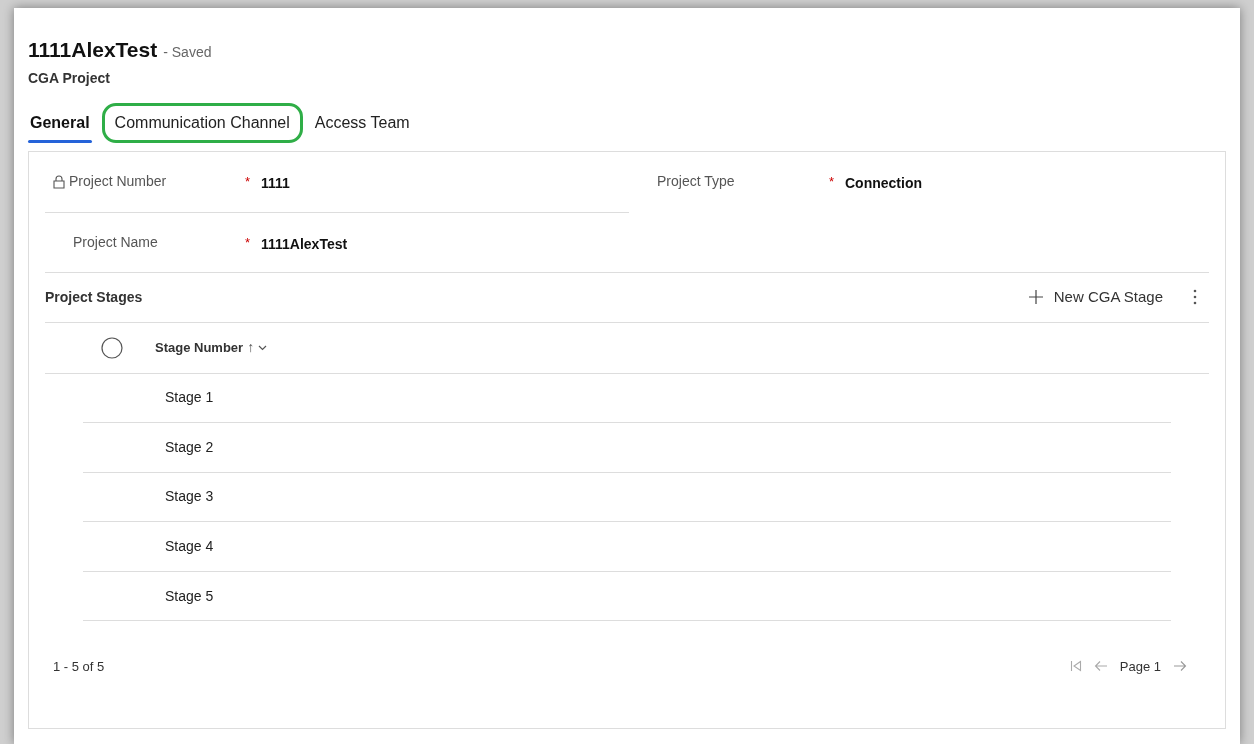 Image resolution: width=1254 pixels, height=744 pixels. I want to click on tab: General, so click(60, 122).